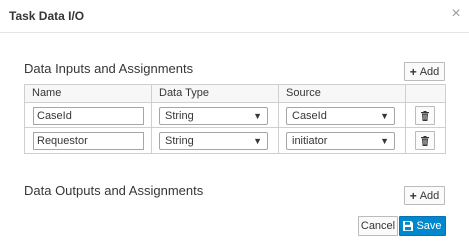 The image size is (469, 246). What do you see at coordinates (429, 71) in the screenshot?
I see `add-input-label: Add` at bounding box center [429, 71].